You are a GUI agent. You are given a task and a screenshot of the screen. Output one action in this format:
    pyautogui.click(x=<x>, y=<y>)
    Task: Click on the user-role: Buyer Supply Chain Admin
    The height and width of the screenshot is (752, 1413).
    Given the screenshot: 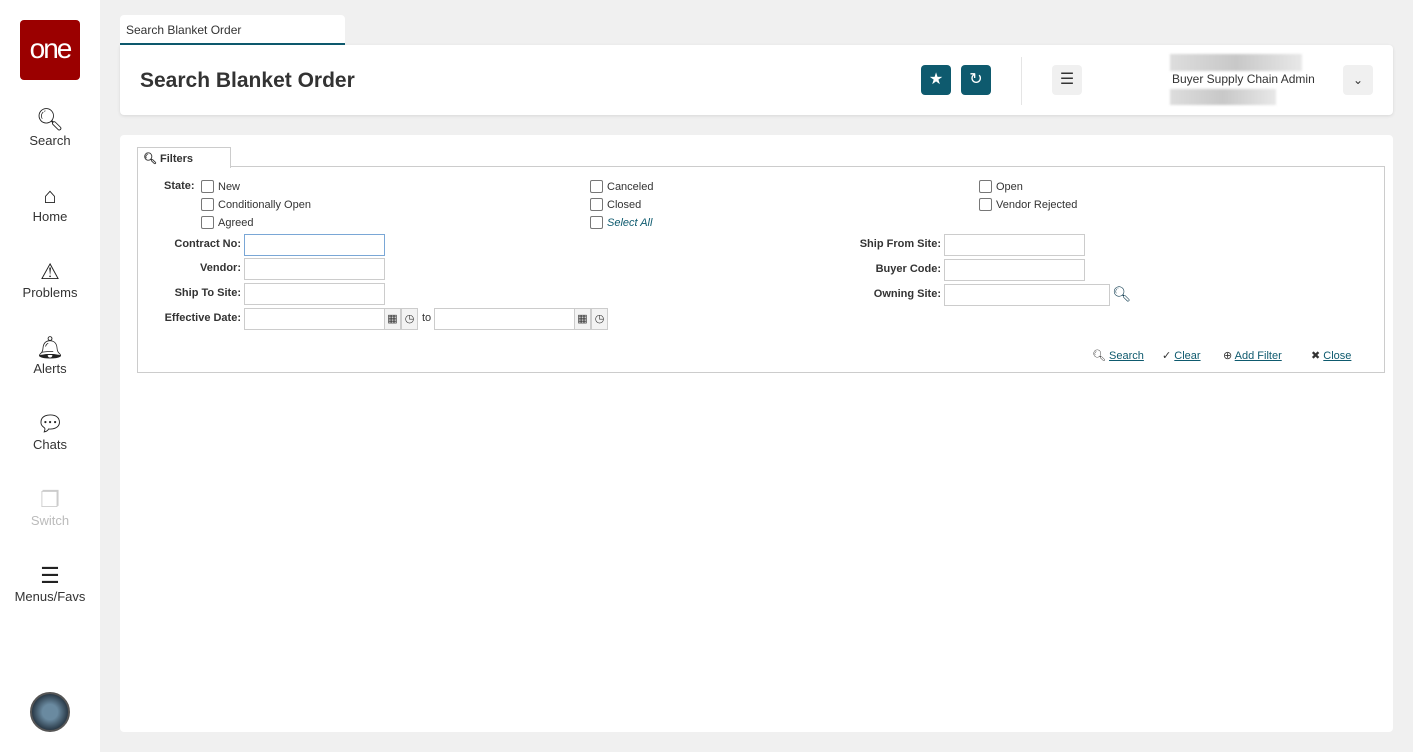 What is the action you would take?
    pyautogui.click(x=1243, y=79)
    